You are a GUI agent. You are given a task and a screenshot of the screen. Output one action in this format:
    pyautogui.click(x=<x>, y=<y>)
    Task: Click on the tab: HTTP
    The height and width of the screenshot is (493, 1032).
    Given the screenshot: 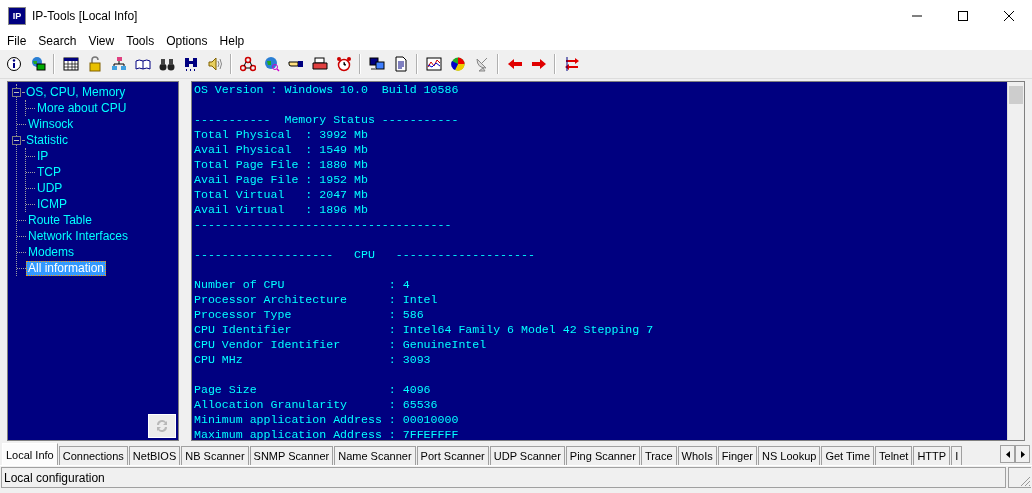 What is the action you would take?
    pyautogui.click(x=932, y=455)
    